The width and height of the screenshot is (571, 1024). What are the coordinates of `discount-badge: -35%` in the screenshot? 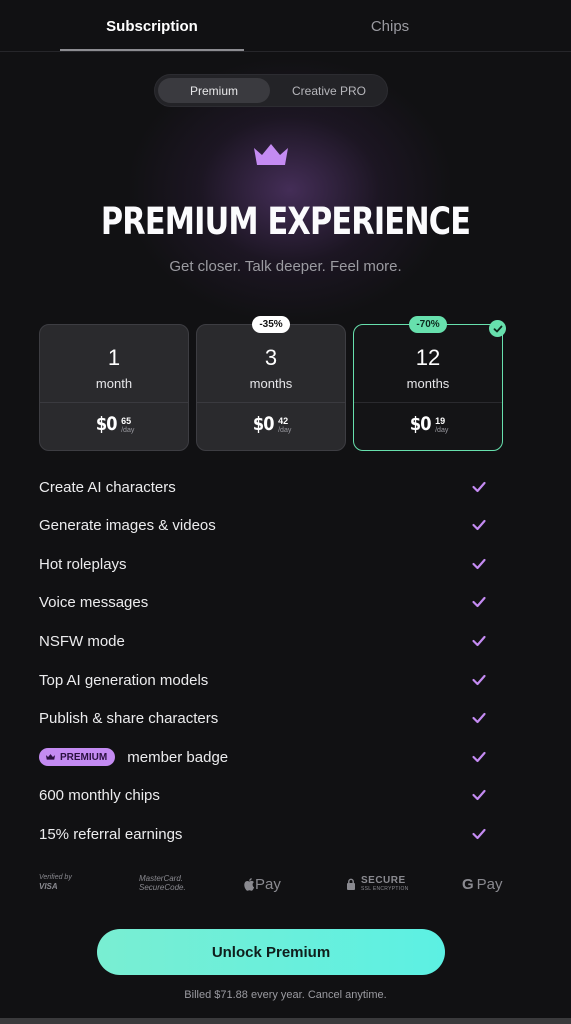 It's located at (271, 324).